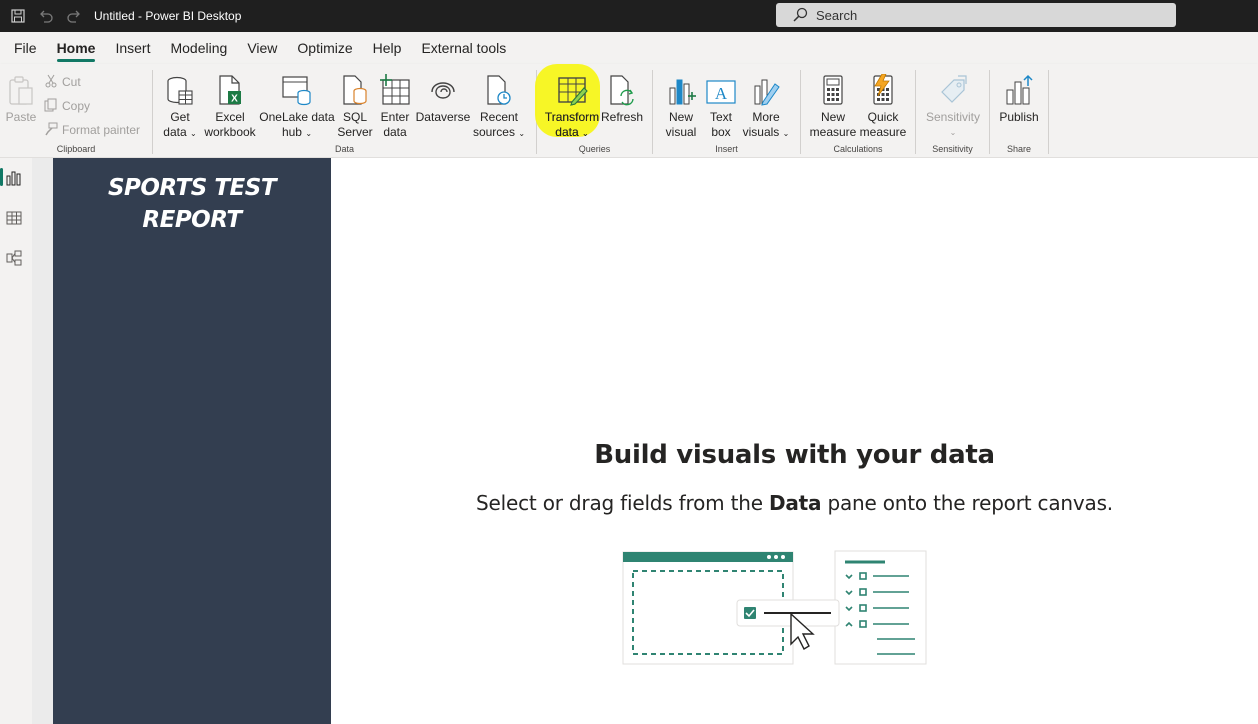  I want to click on new-visual-label-1: New, so click(680, 117).